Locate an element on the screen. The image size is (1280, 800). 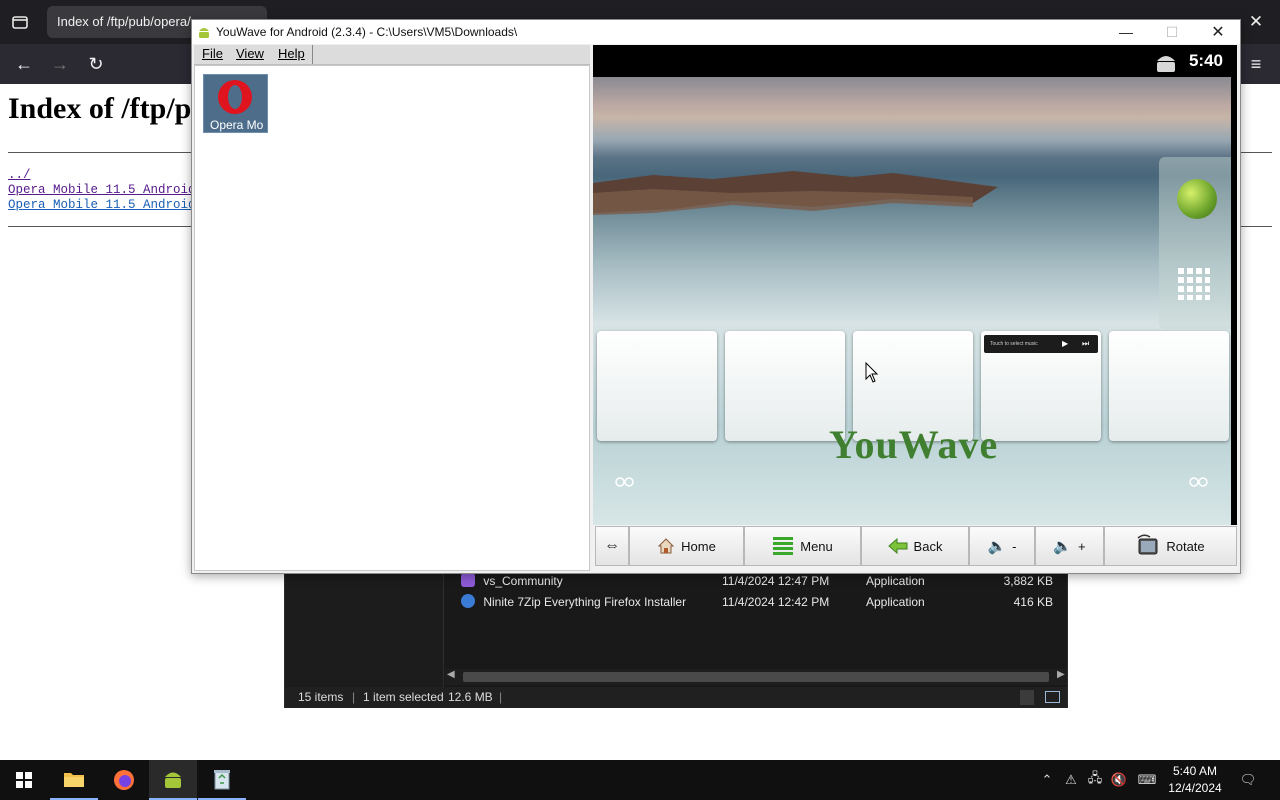
details-view-icon is located at coordinates (1027, 697).